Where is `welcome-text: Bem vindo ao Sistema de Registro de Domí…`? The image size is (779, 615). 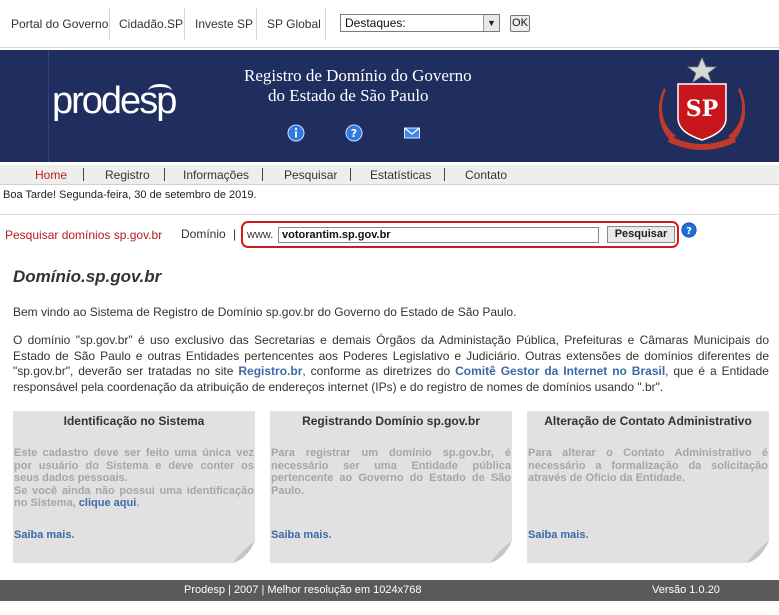
welcome-text: Bem vindo ao Sistema de Registro de Domí… is located at coordinates (265, 312).